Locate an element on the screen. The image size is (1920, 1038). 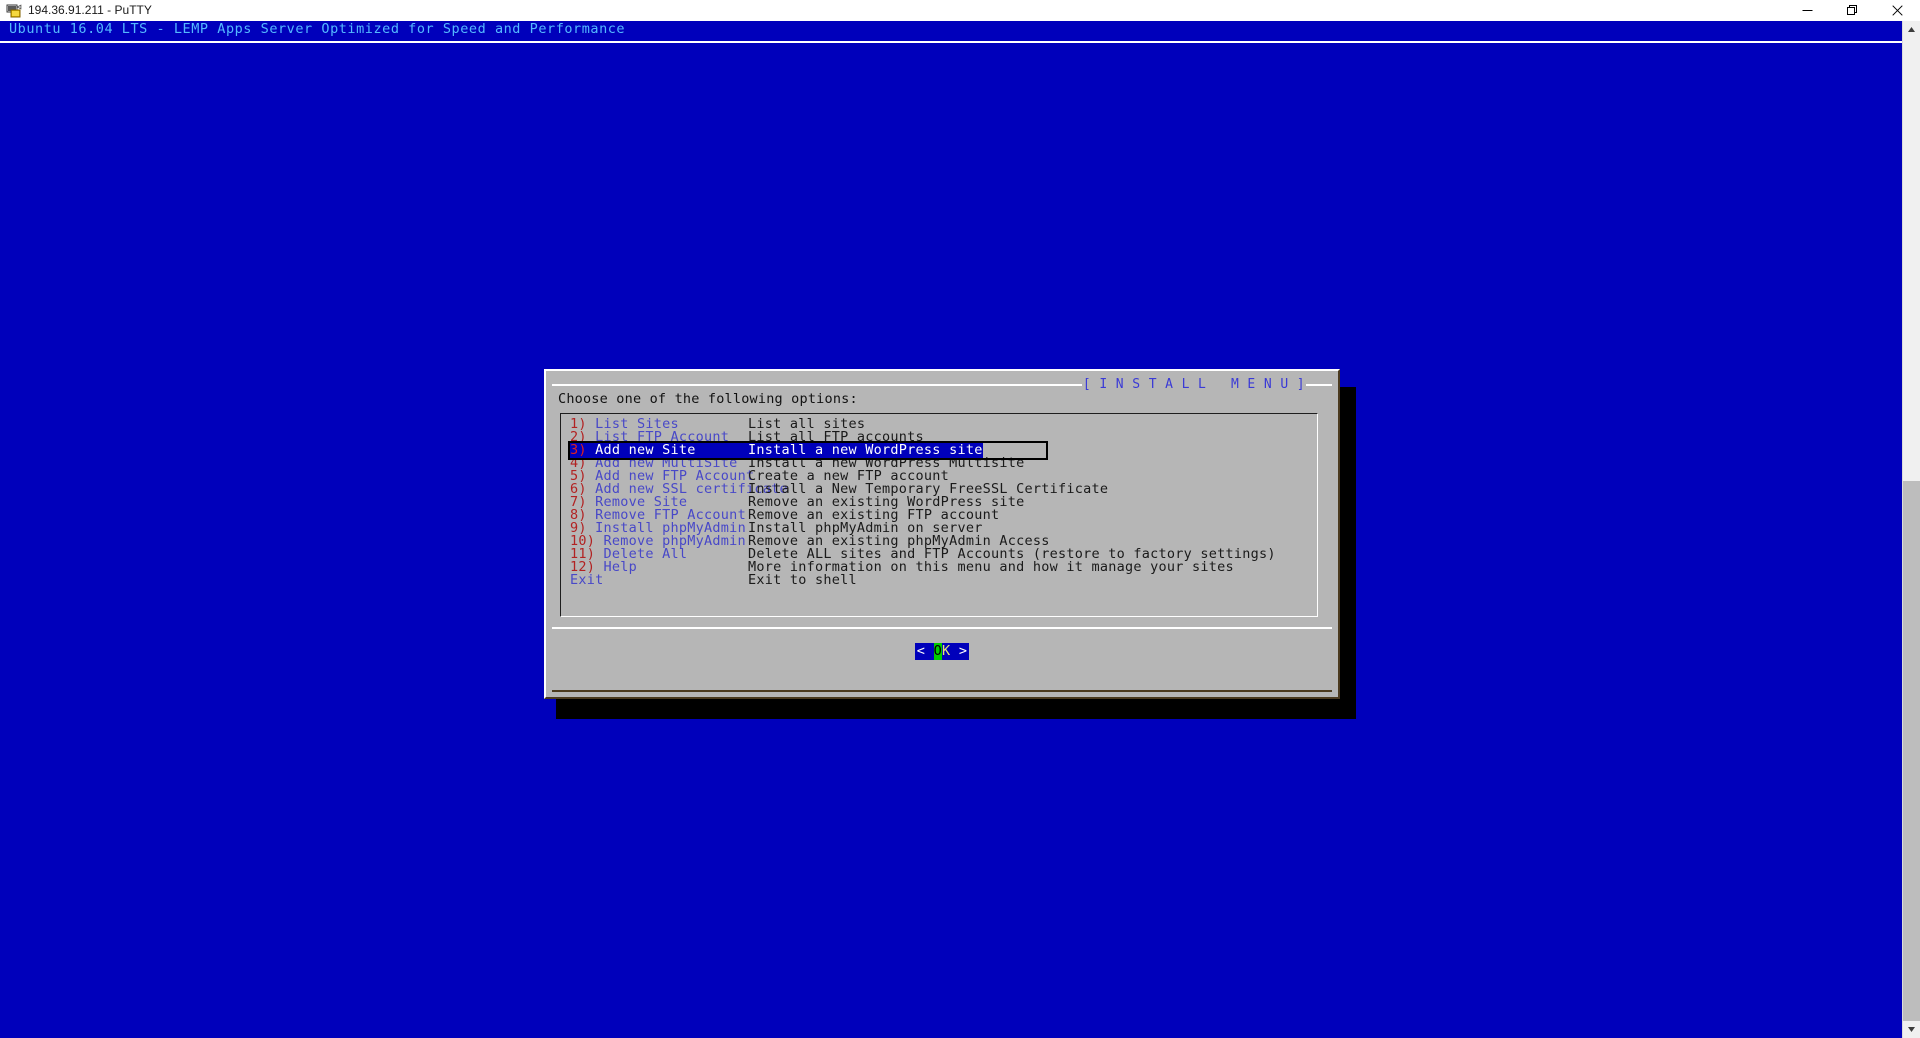
scrollbar-up-arrow-icon is located at coordinates (1911, 29).